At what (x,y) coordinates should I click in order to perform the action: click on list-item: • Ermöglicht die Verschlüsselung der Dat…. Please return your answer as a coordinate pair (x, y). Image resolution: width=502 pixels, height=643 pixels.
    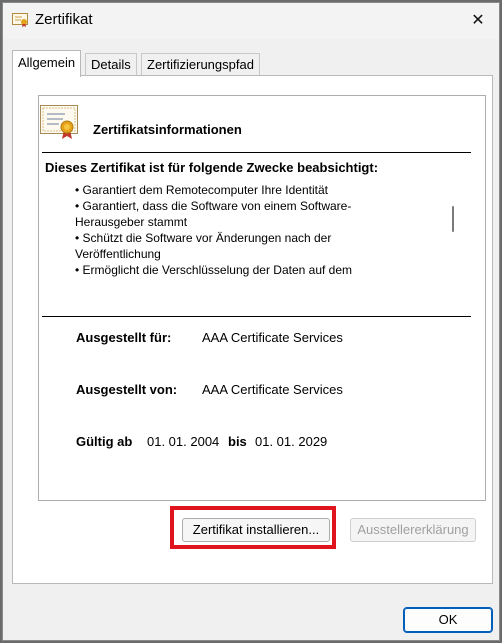
    Looking at the image, I should click on (214, 270).